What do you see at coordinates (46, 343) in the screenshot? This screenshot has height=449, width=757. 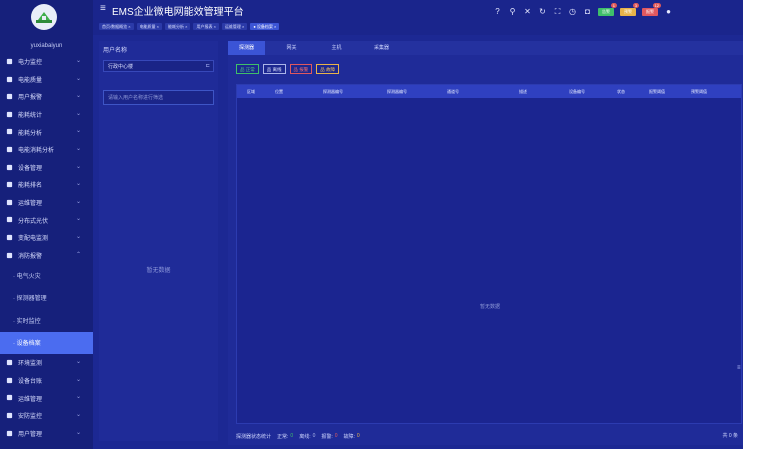 I see `sidebar-subitem: · 设备档案` at bounding box center [46, 343].